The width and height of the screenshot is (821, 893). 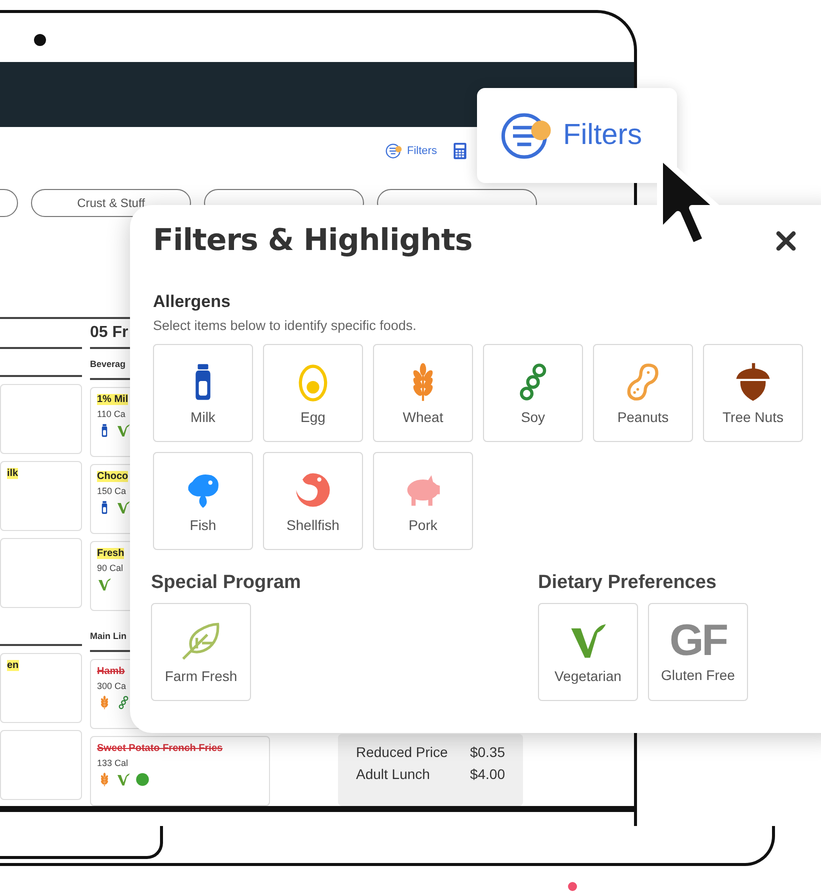 I want to click on calculator-icon, so click(x=459, y=151).